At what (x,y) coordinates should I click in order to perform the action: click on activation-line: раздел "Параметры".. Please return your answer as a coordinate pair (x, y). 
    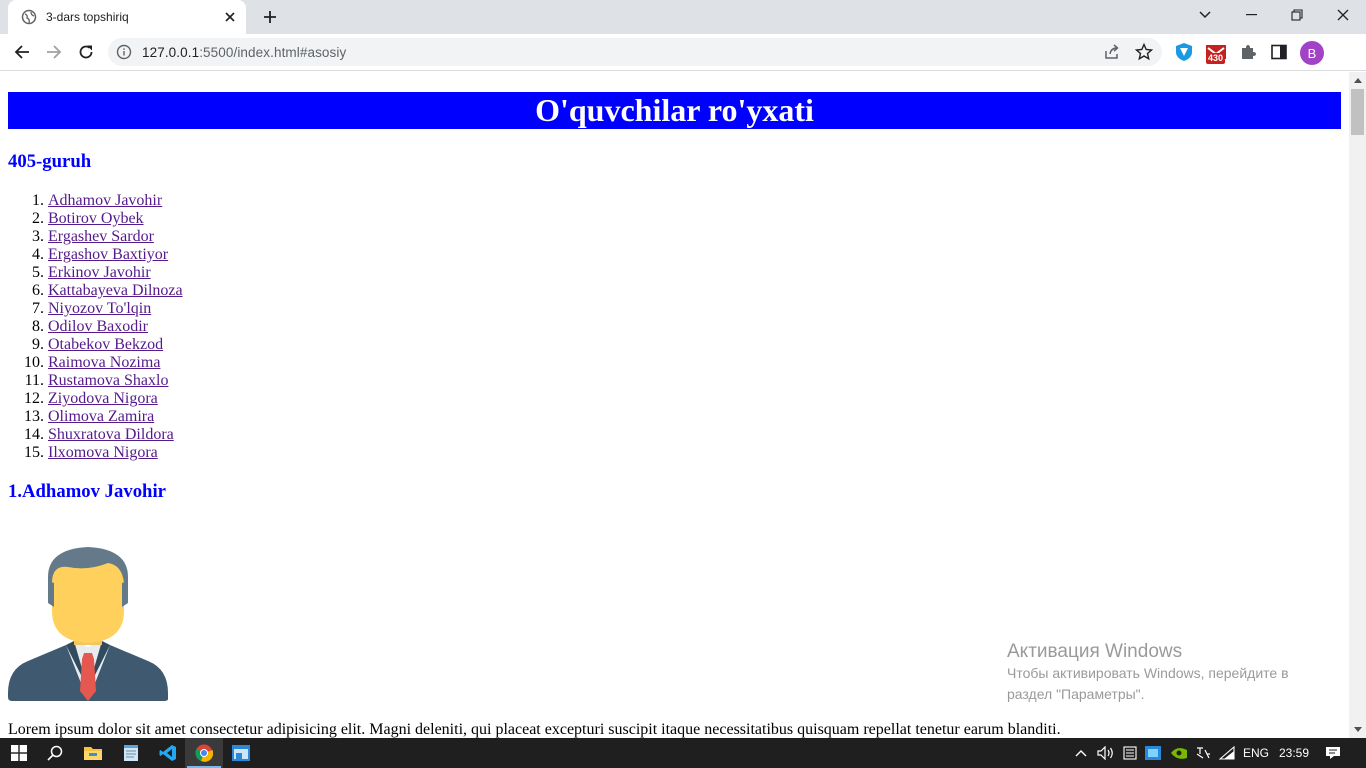
    Looking at the image, I should click on (1076, 694).